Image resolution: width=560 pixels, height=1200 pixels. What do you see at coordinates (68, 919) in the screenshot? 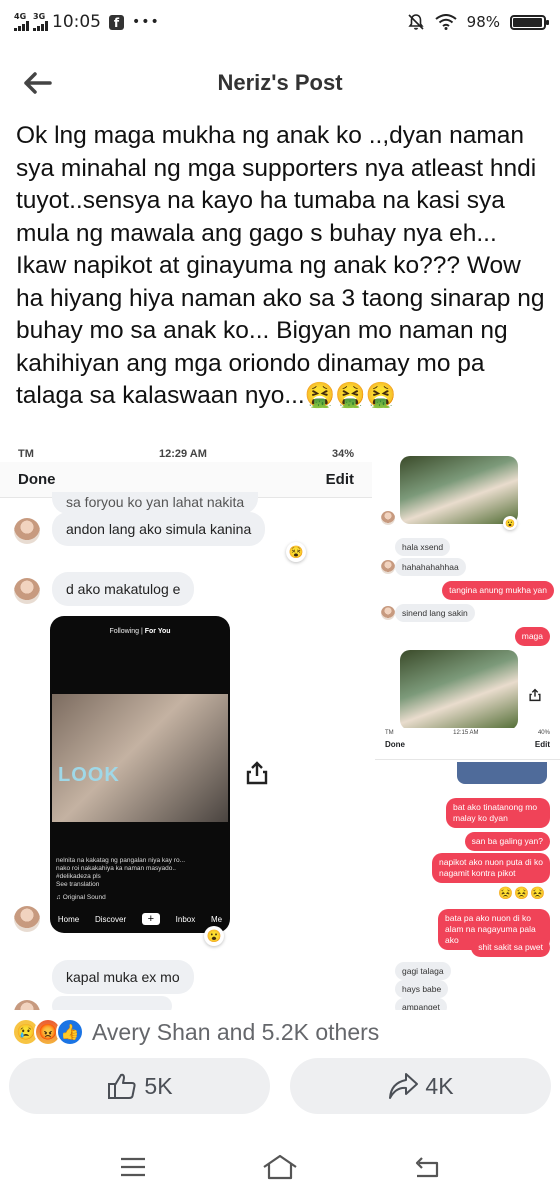
I see `tiktok-nav-home: Home` at bounding box center [68, 919].